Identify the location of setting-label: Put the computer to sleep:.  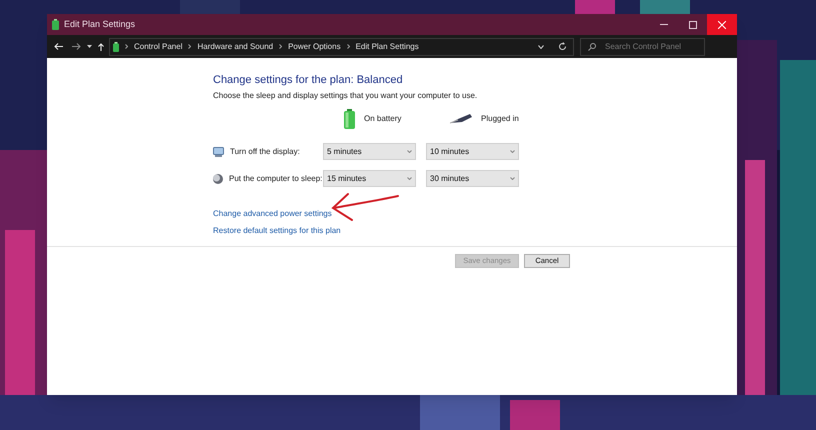
(275, 178).